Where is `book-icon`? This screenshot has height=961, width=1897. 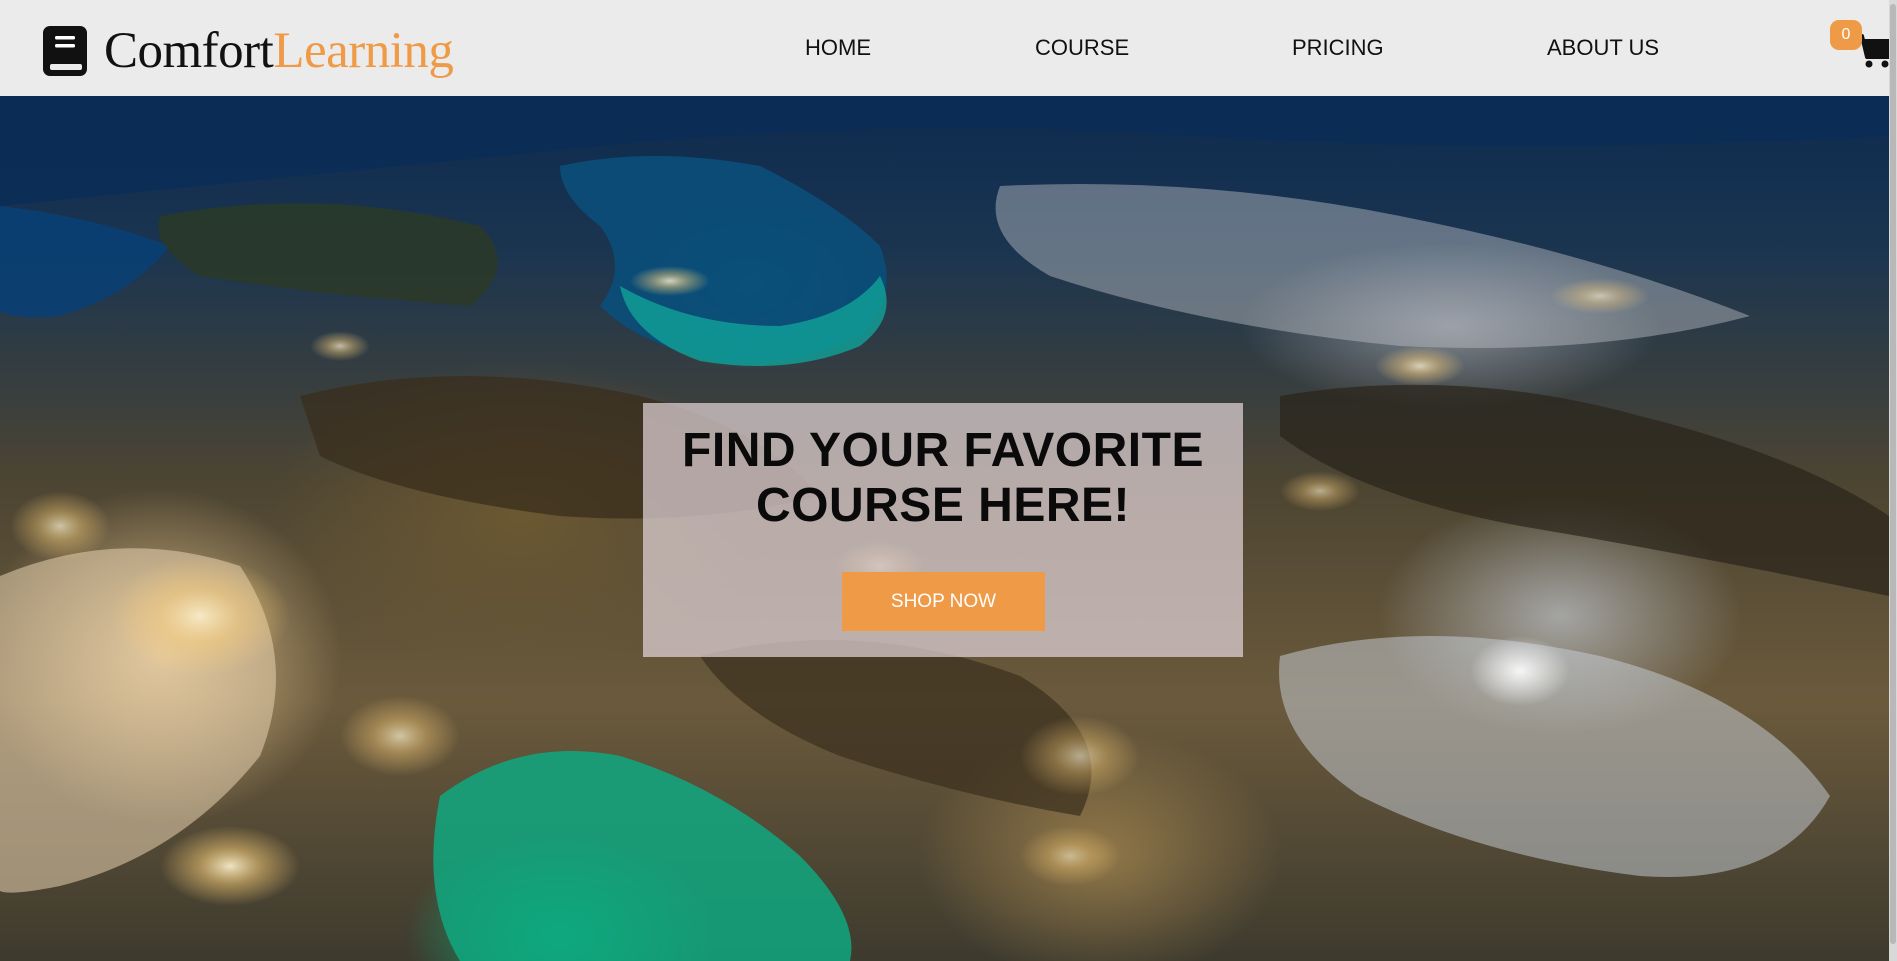 book-icon is located at coordinates (65, 51).